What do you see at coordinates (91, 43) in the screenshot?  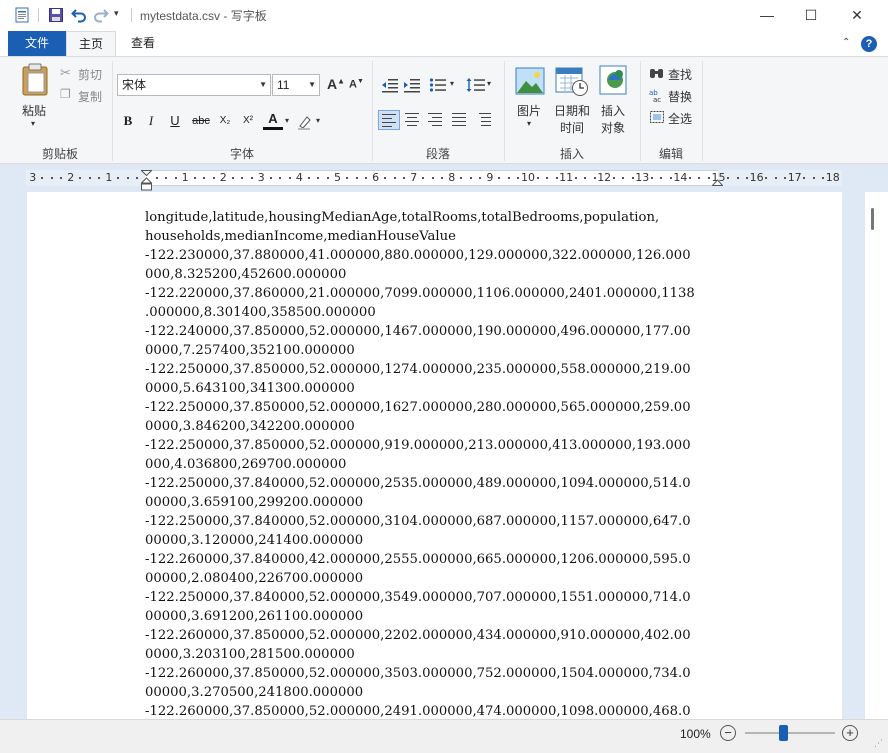 I see `tab-home: 主页` at bounding box center [91, 43].